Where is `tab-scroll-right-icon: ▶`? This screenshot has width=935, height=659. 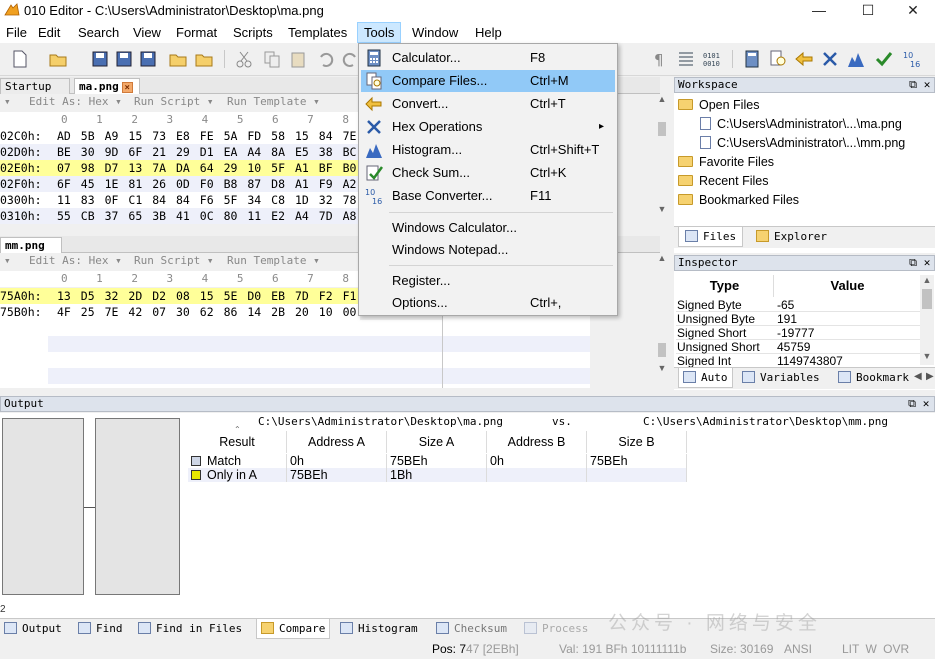
tab-scroll-right-icon: ▶ is located at coordinates (930, 376).